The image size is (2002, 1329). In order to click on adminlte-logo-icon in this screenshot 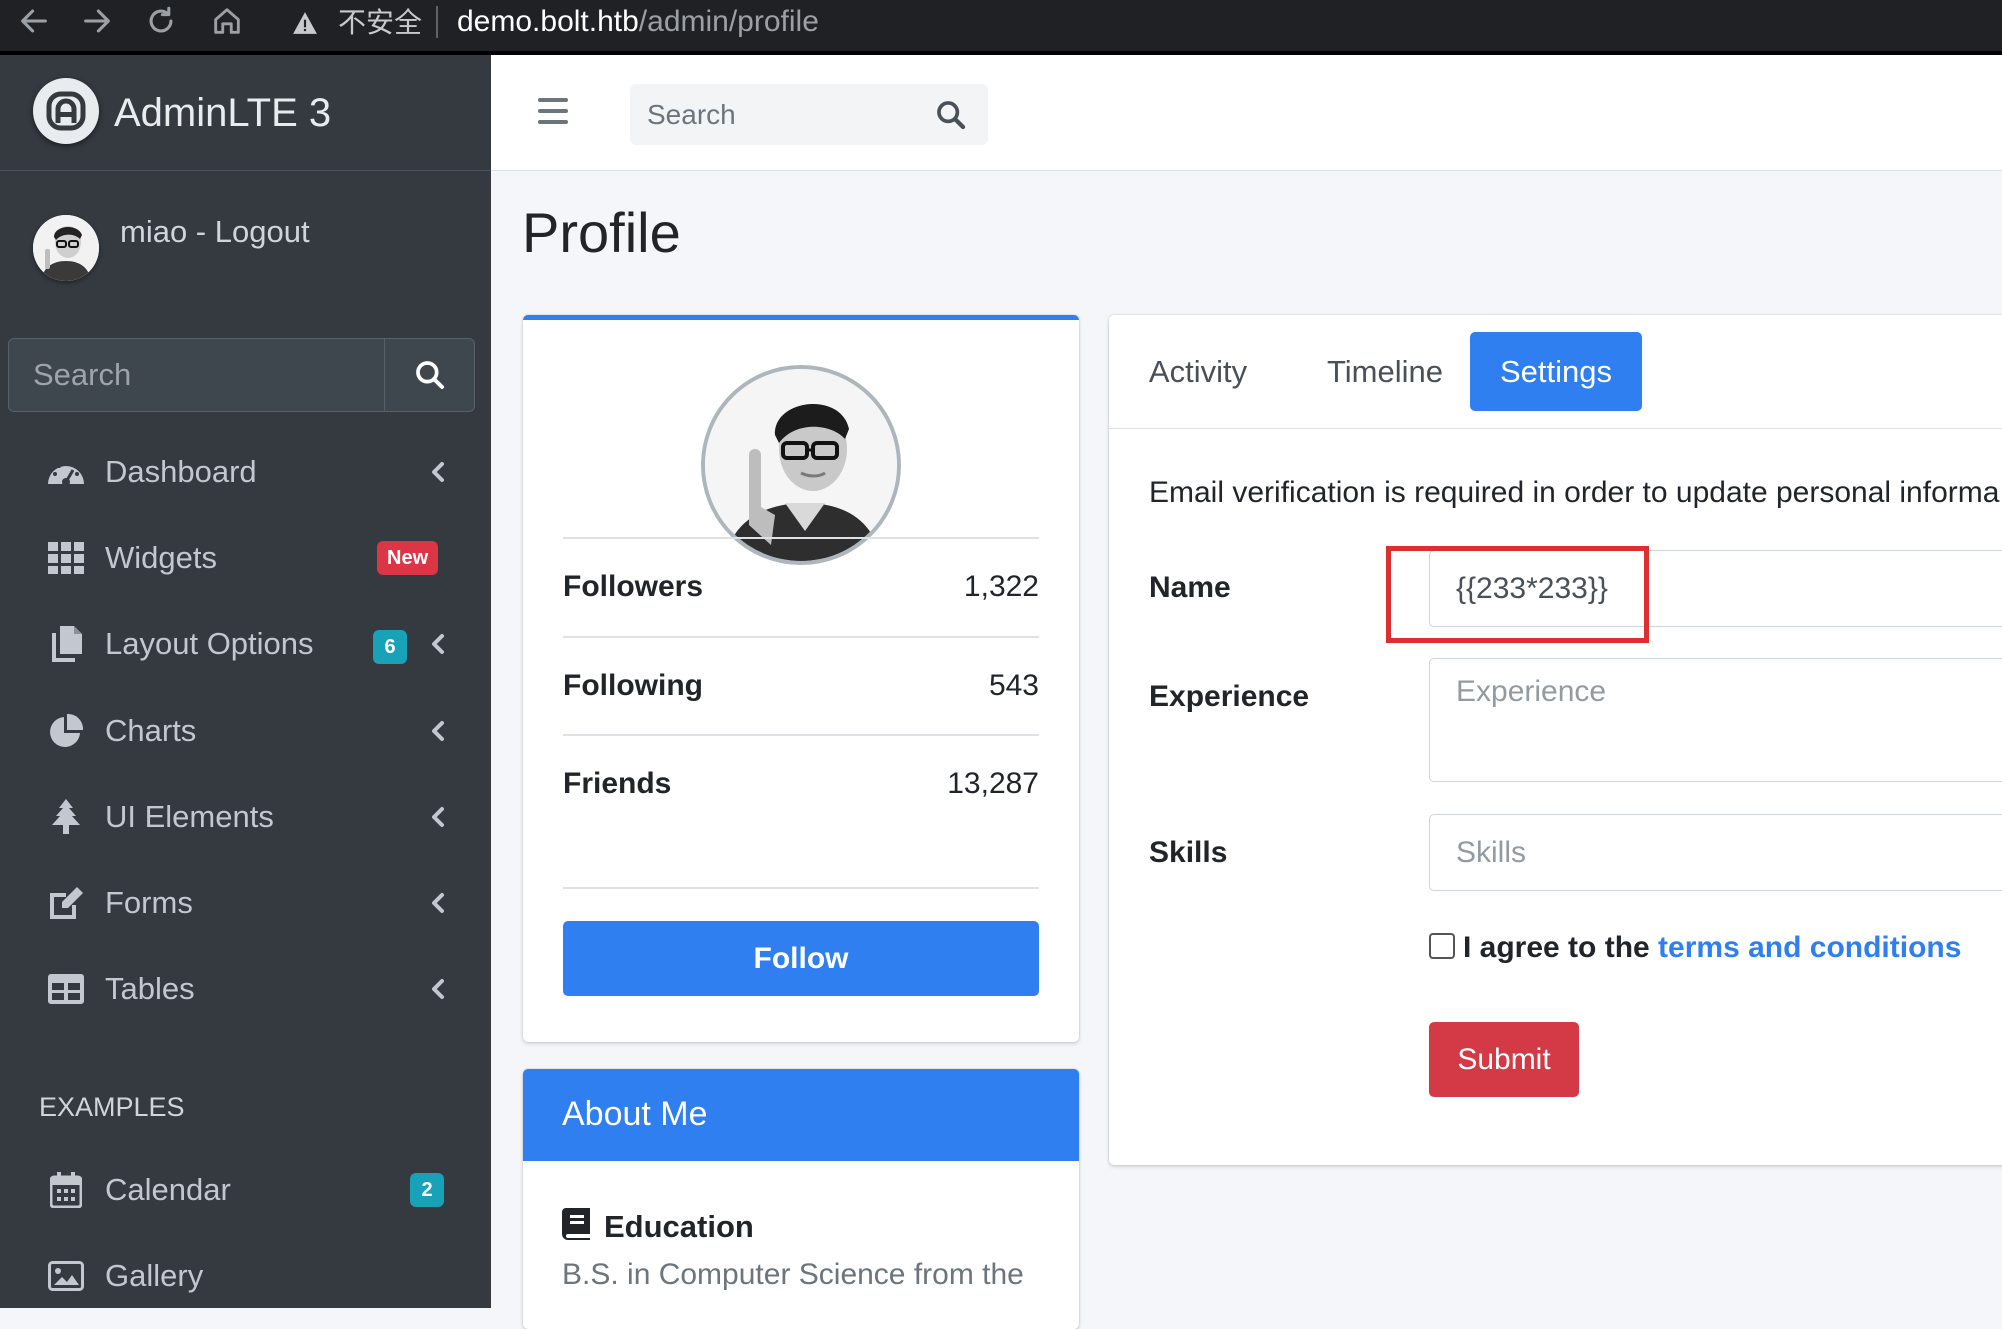, I will do `click(66, 111)`.